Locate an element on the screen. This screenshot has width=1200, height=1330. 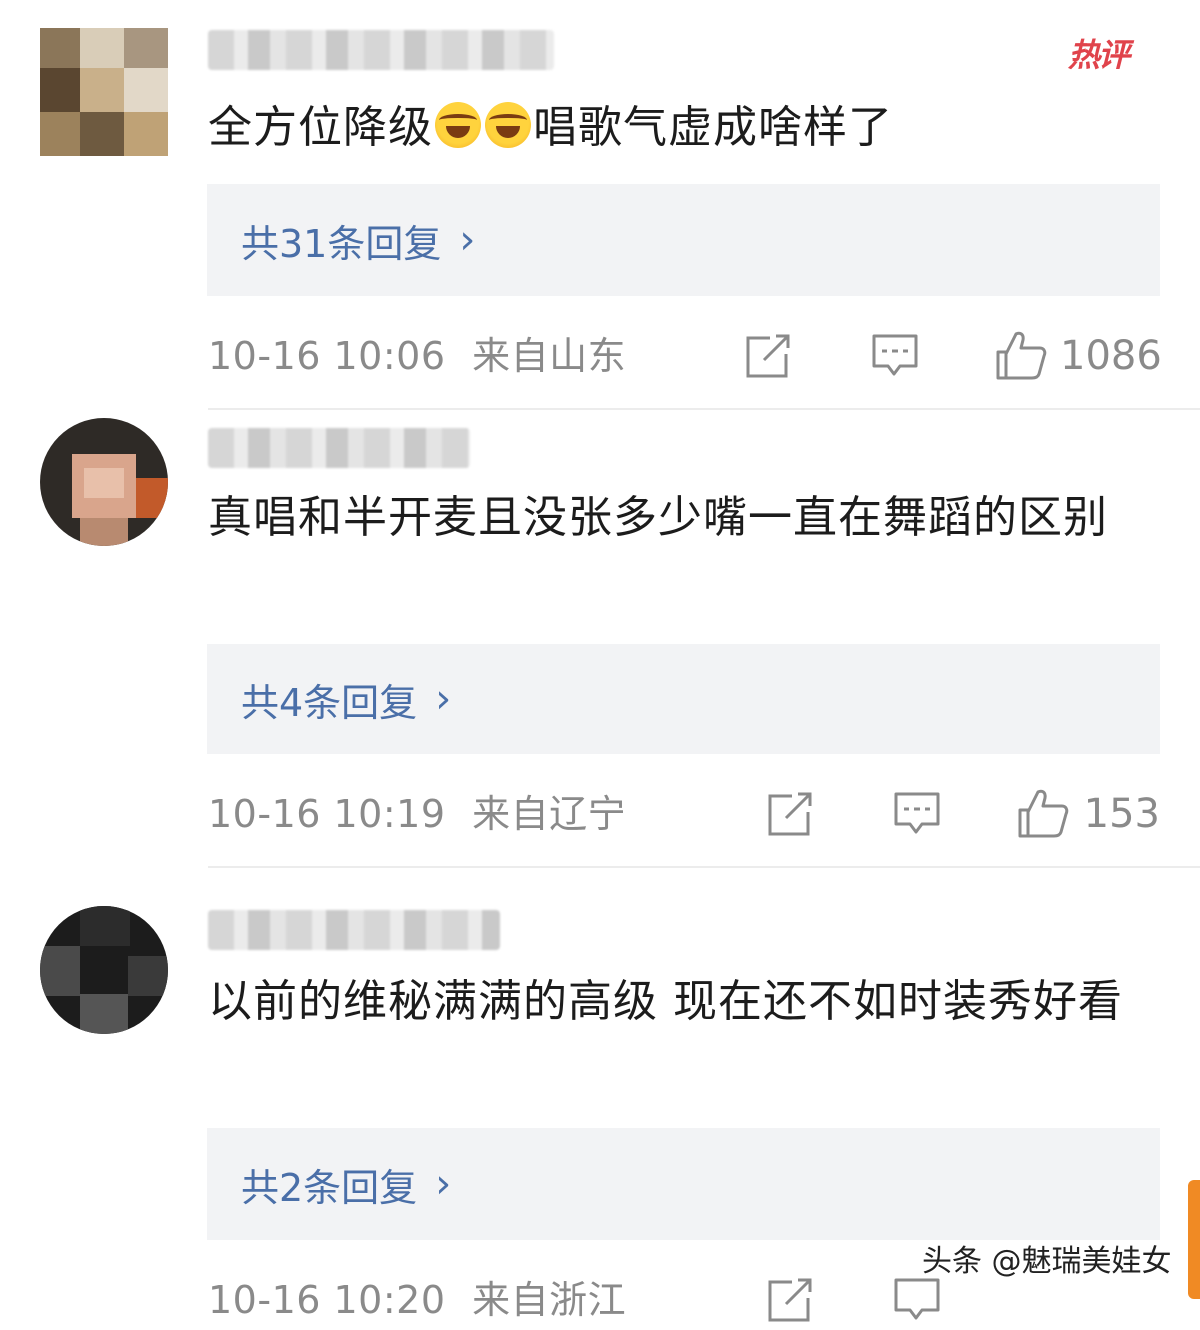
timestamp: 10-16 10:06 is located at coordinates (327, 356).